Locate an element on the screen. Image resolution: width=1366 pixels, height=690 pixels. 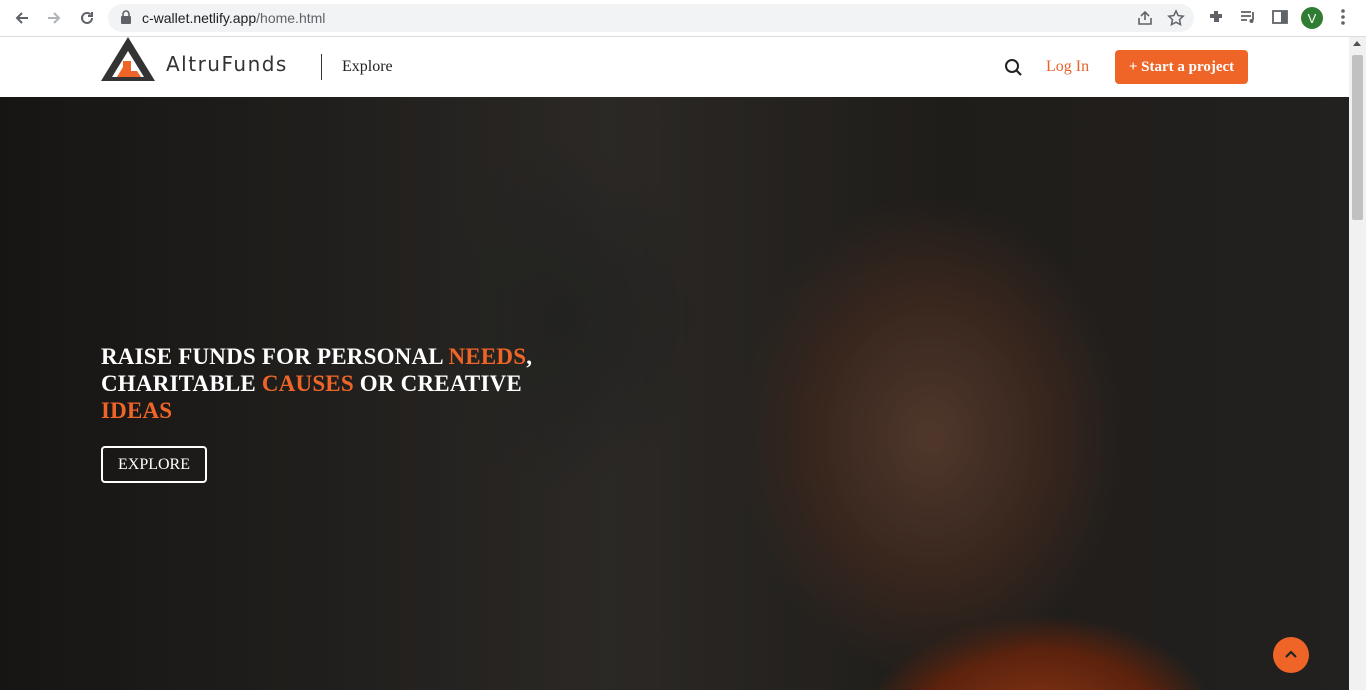
scroll-up-arrow-icon is located at coordinates (1357, 43).